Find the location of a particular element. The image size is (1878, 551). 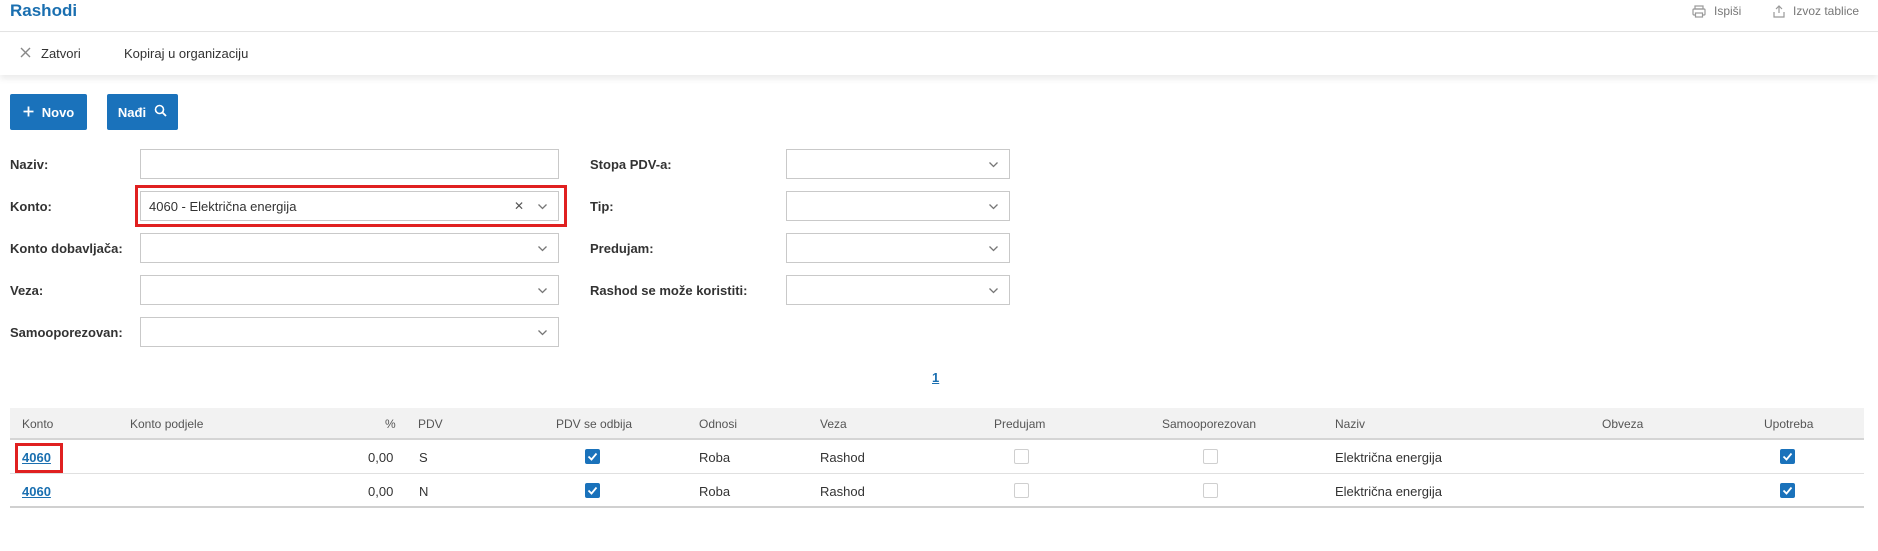

samooporezovan-select is located at coordinates (349, 332).